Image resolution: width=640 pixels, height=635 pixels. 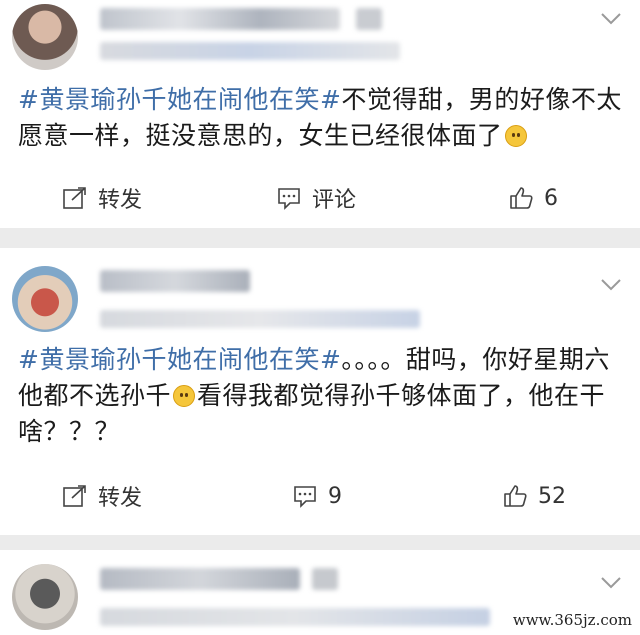 I want to click on action-bar: 转发 9 52, so click(x=320, y=496).